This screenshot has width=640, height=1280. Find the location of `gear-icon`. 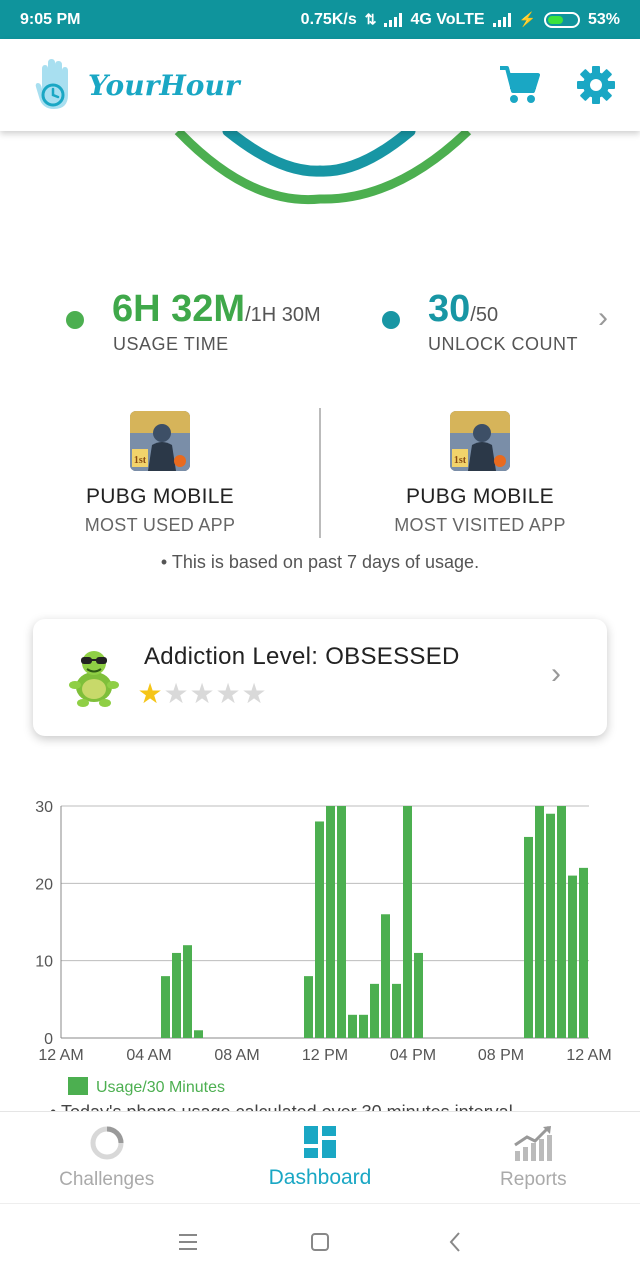

gear-icon is located at coordinates (596, 85).